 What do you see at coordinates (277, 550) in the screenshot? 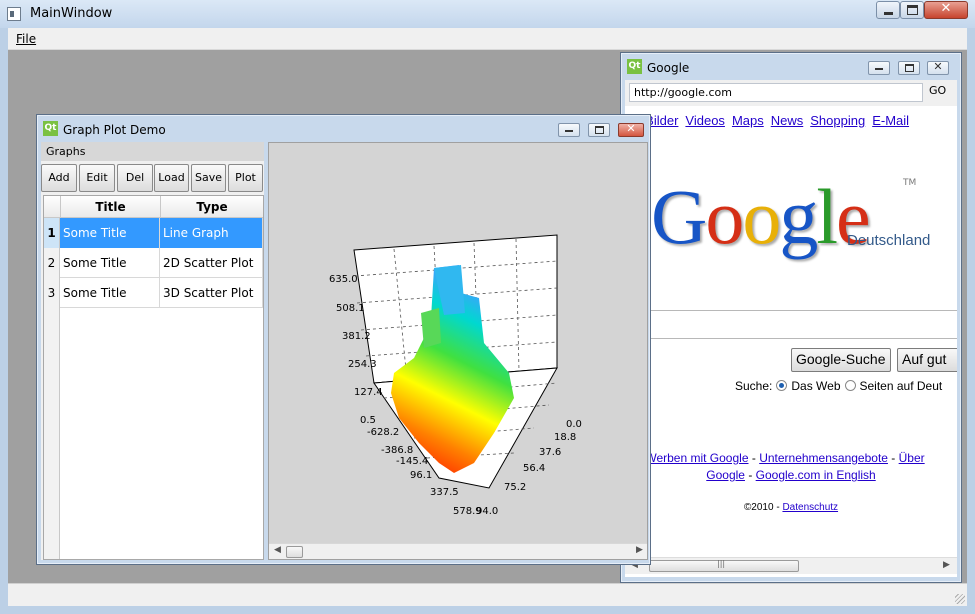
I see `scroll-left-icon: ◀` at bounding box center [277, 550].